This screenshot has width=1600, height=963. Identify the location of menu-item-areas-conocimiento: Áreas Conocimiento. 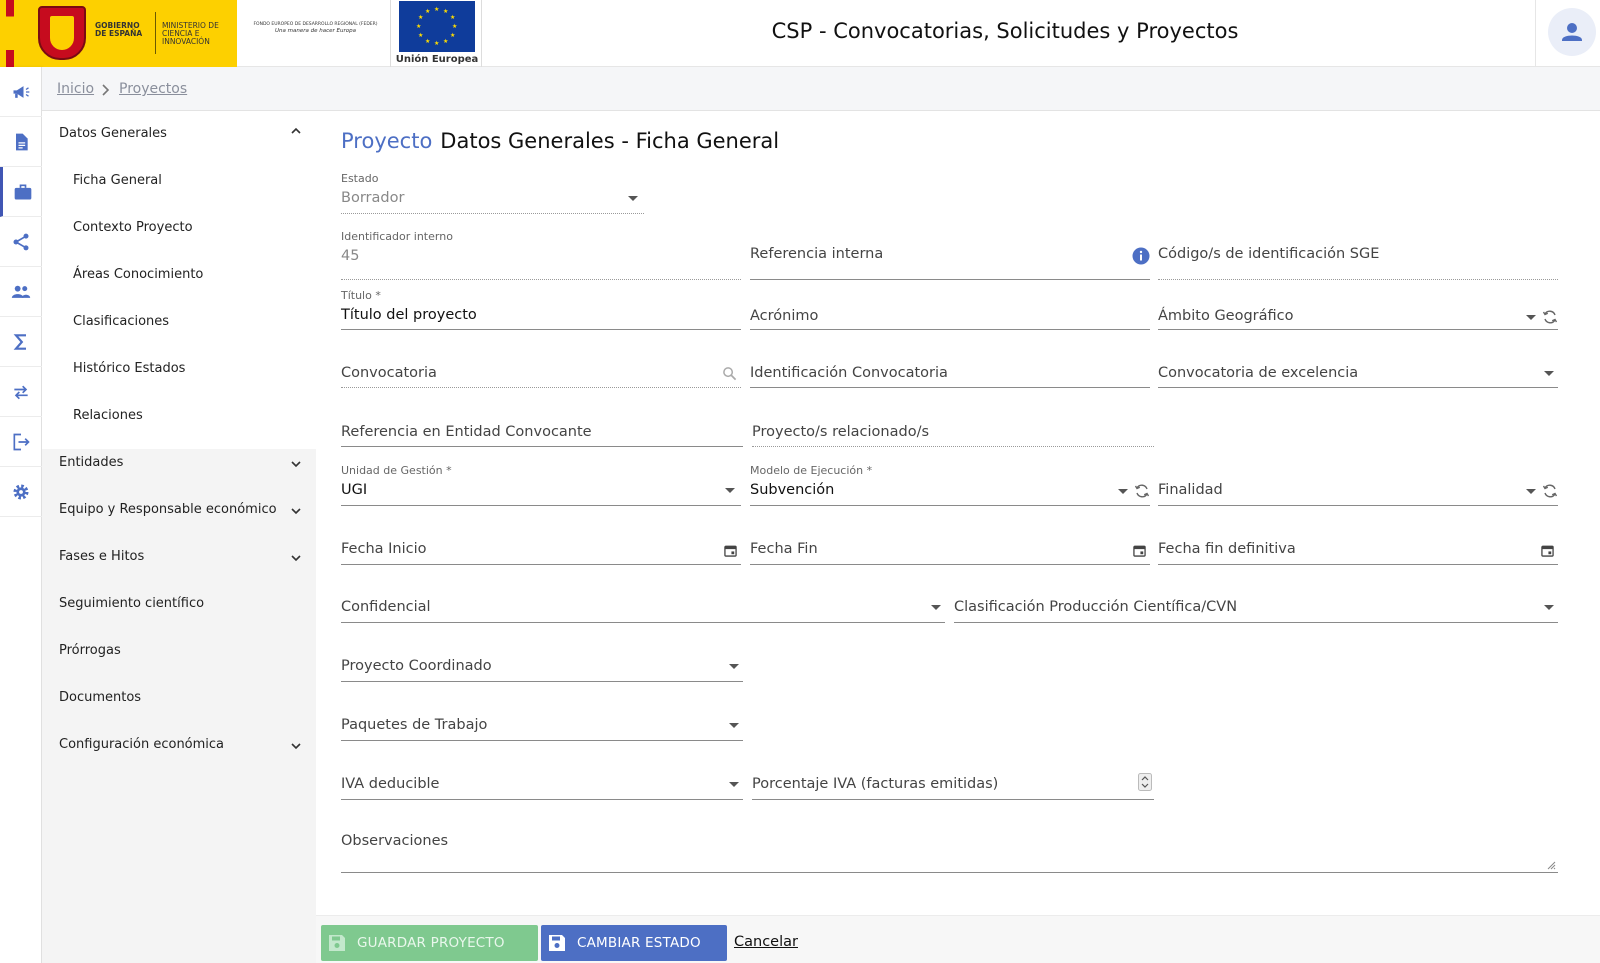
(179, 276).